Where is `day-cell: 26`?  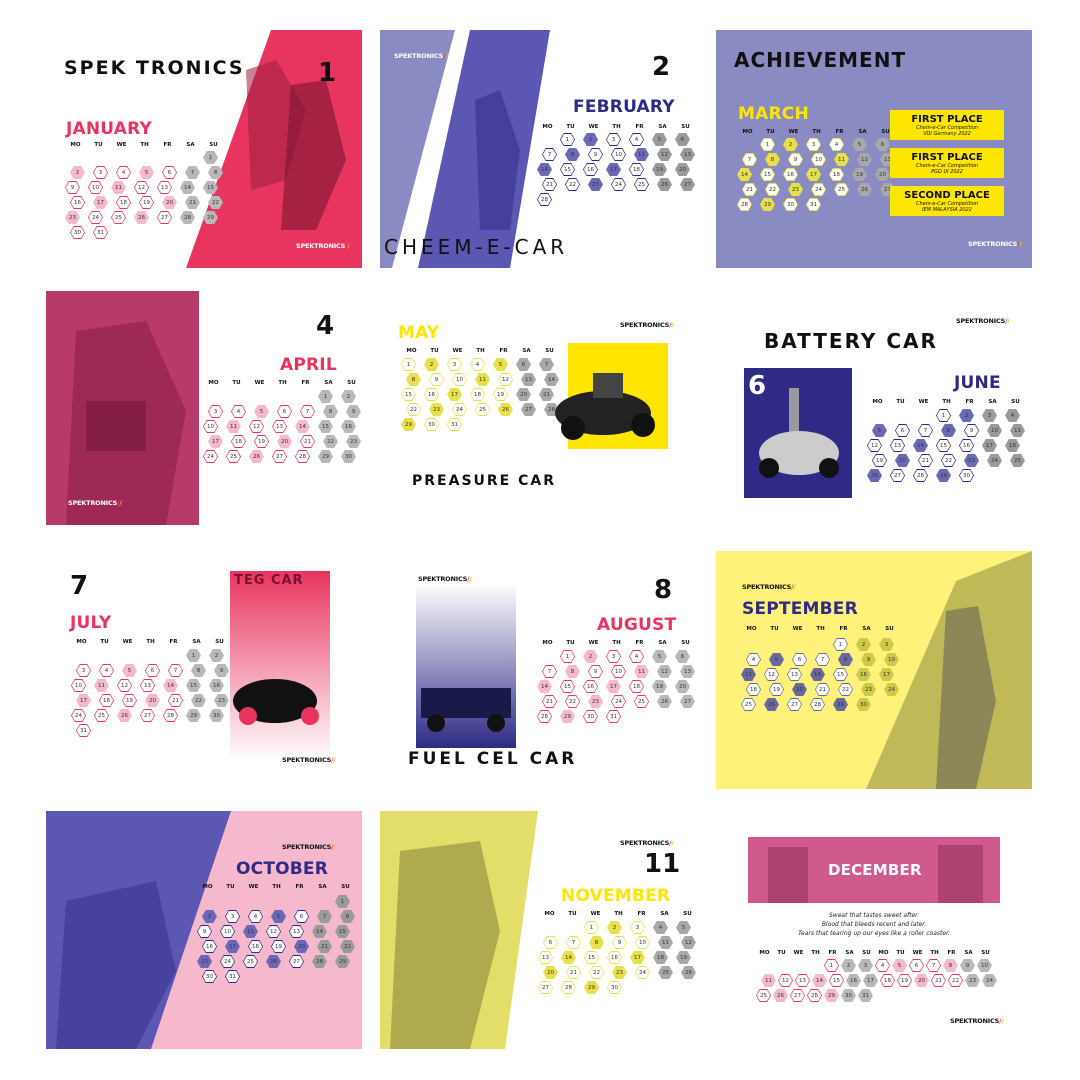 day-cell: 26 is located at coordinates (780, 995).